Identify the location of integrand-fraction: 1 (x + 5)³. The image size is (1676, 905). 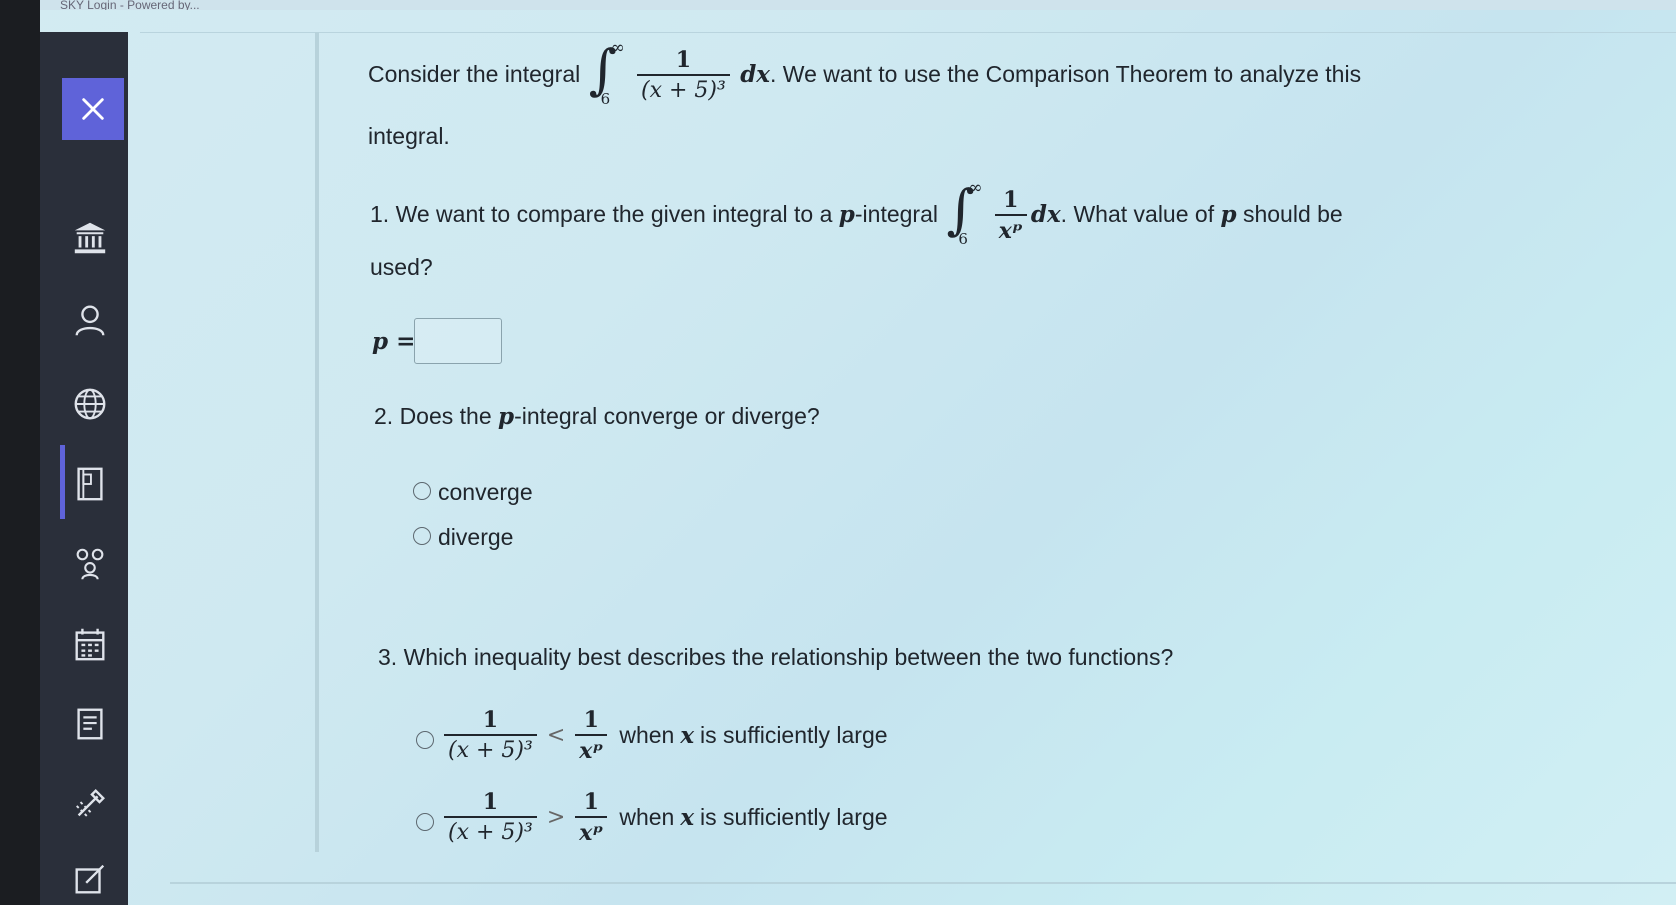
(683, 76).